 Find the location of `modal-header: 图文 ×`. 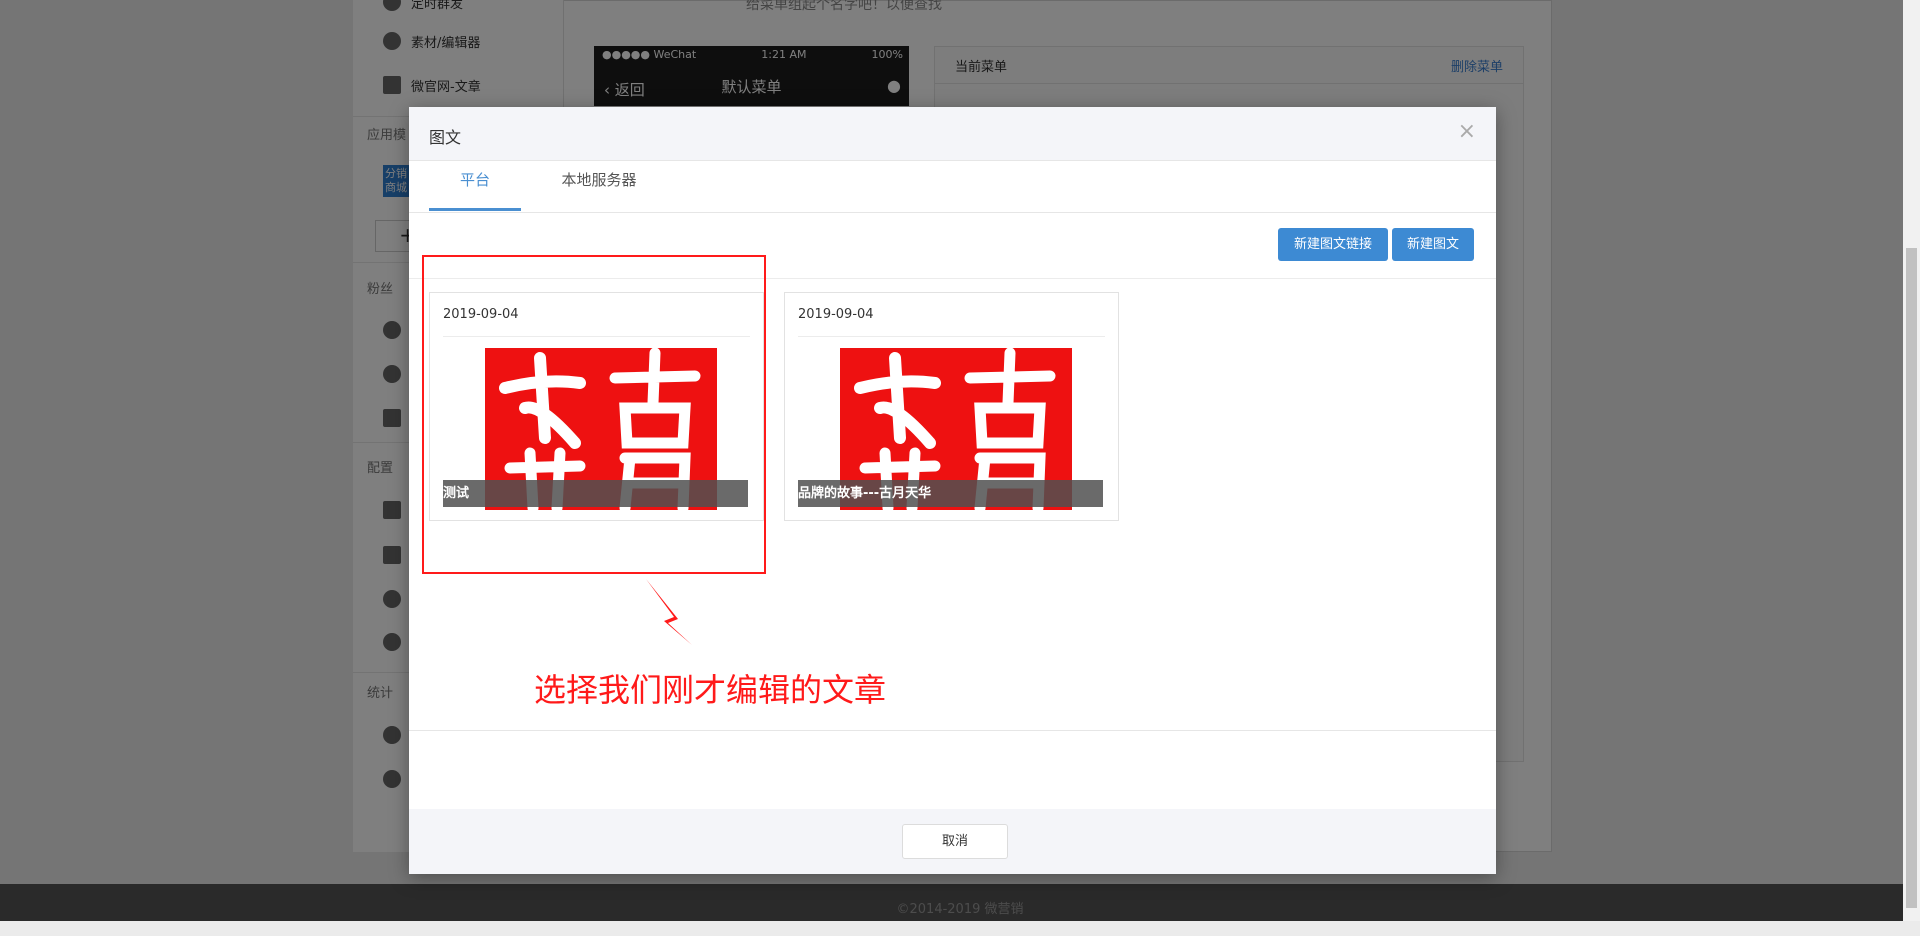

modal-header: 图文 × is located at coordinates (952, 134).